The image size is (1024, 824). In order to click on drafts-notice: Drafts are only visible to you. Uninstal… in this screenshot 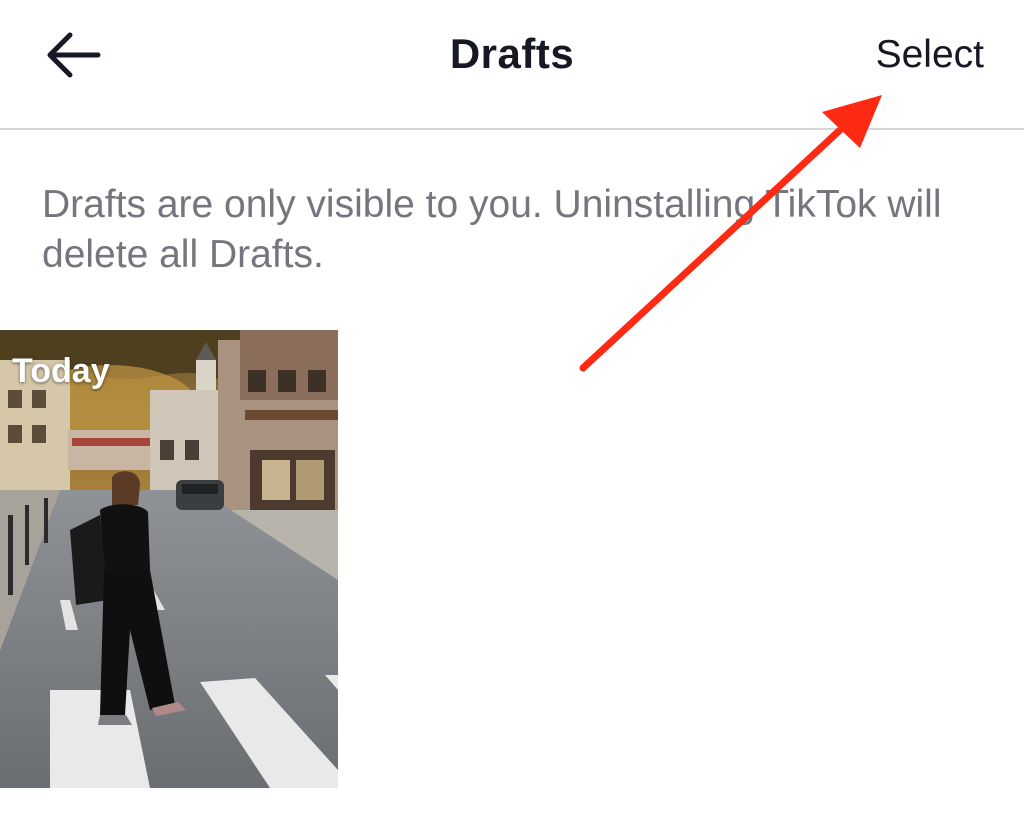, I will do `click(492, 229)`.